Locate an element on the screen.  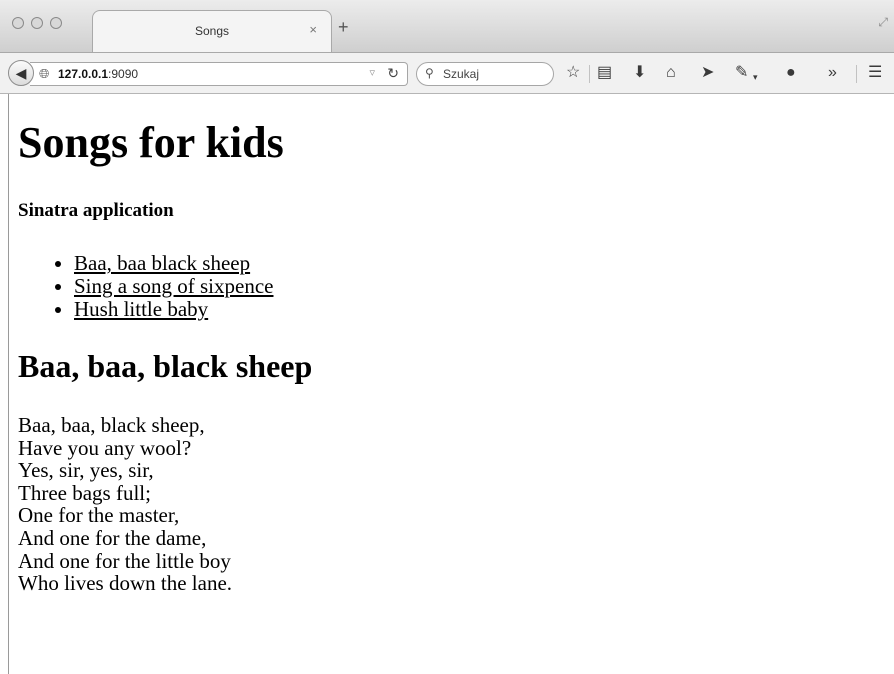
lyric-line: Yes, sir, yes, sir, is located at coordinates (86, 470).